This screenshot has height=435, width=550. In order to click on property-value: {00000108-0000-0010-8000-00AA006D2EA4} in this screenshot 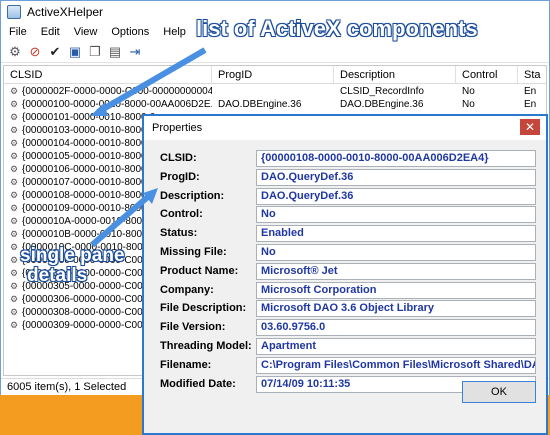, I will do `click(396, 158)`.